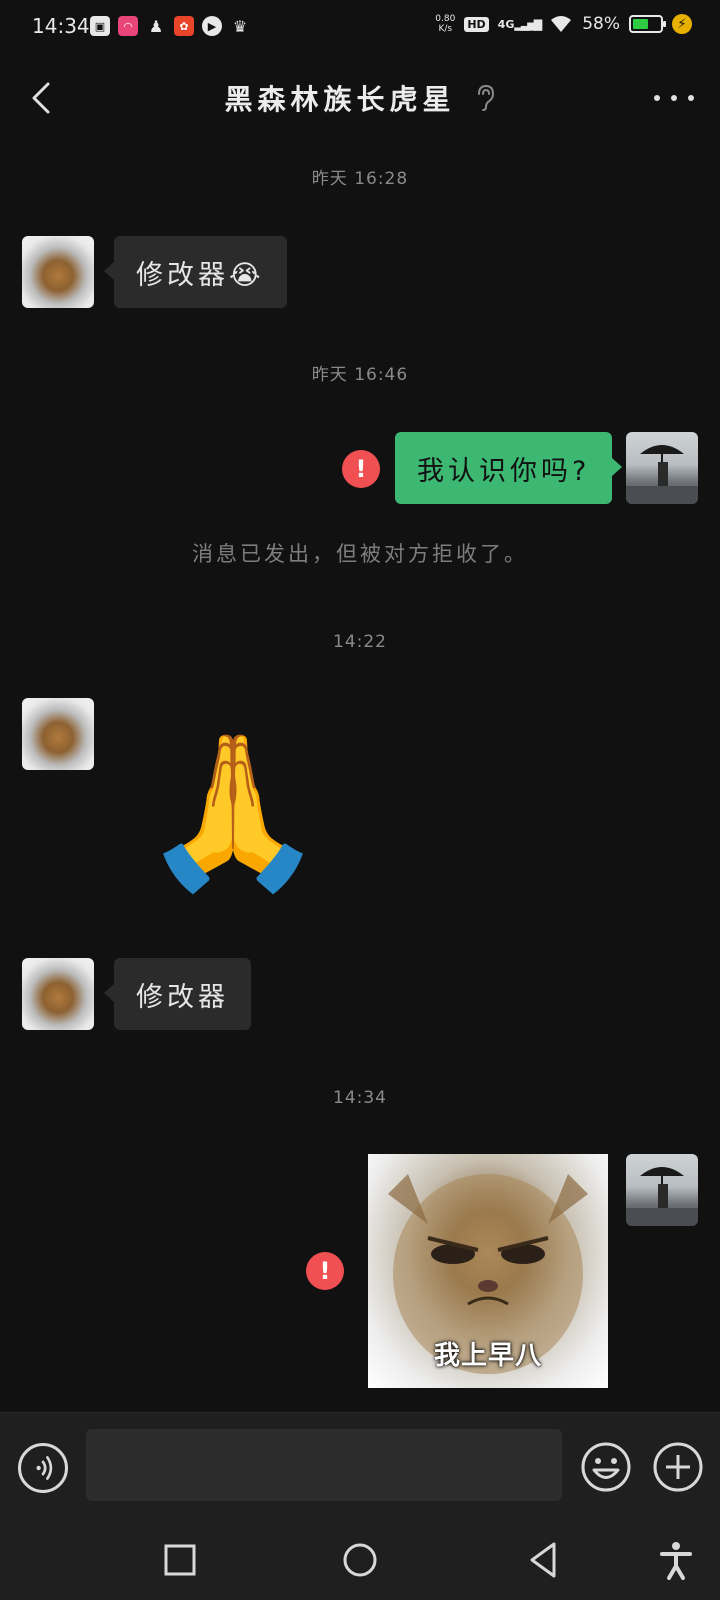  Describe the element at coordinates (509, 468) in the screenshot. I see `message-bubble-outgoing: 我认识你吗?` at that location.